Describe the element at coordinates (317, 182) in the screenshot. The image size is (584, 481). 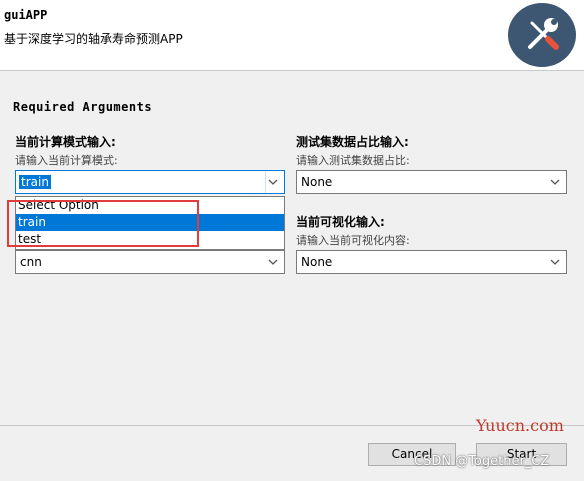
I see `ratio-select-value: None` at that location.